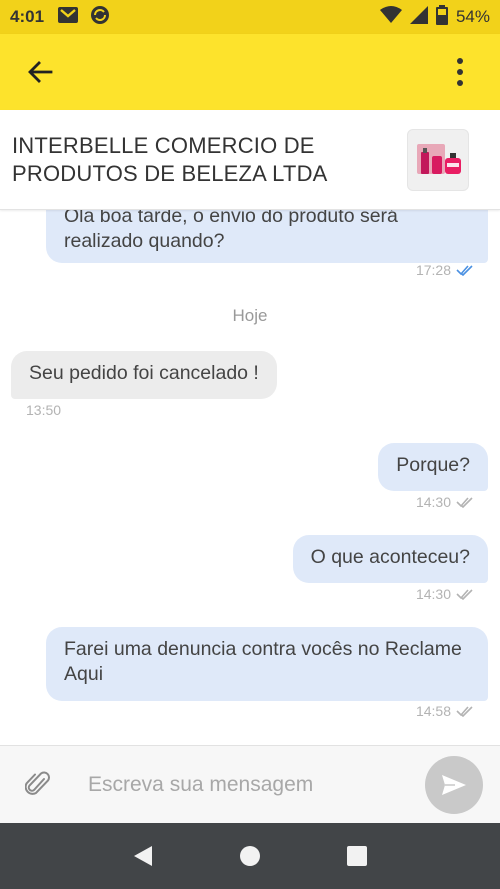 The width and height of the screenshot is (500, 889). I want to click on nav-home-button, so click(250, 856).